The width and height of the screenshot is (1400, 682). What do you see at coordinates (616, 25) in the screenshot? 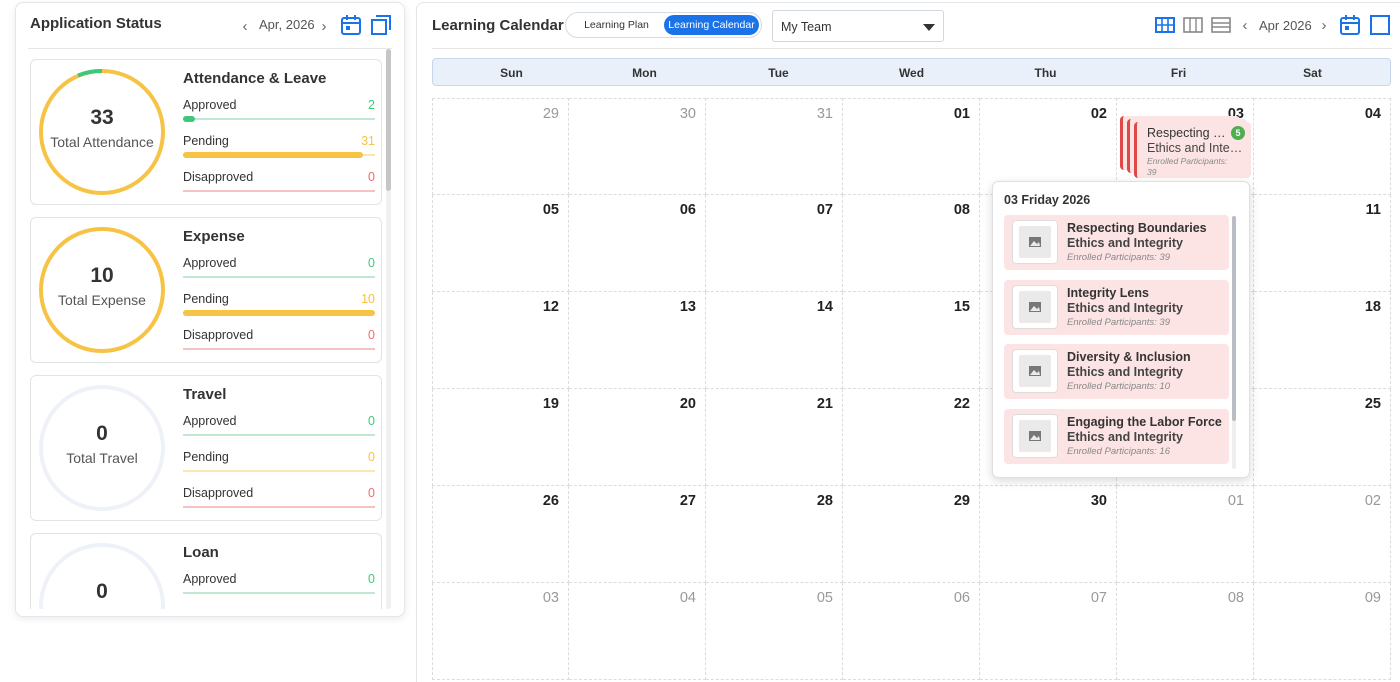
I see `tab-learning-plan: Learning Plan` at bounding box center [616, 25].